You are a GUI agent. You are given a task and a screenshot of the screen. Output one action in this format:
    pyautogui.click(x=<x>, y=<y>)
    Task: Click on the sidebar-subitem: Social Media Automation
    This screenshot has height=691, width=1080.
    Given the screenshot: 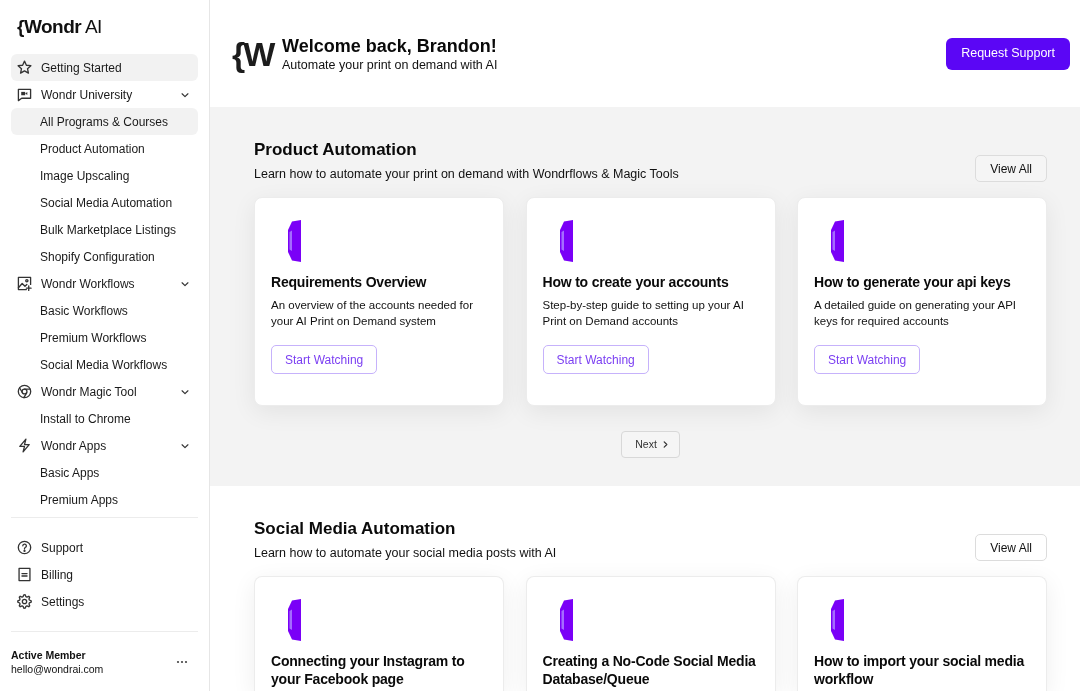 What is the action you would take?
    pyautogui.click(x=104, y=202)
    